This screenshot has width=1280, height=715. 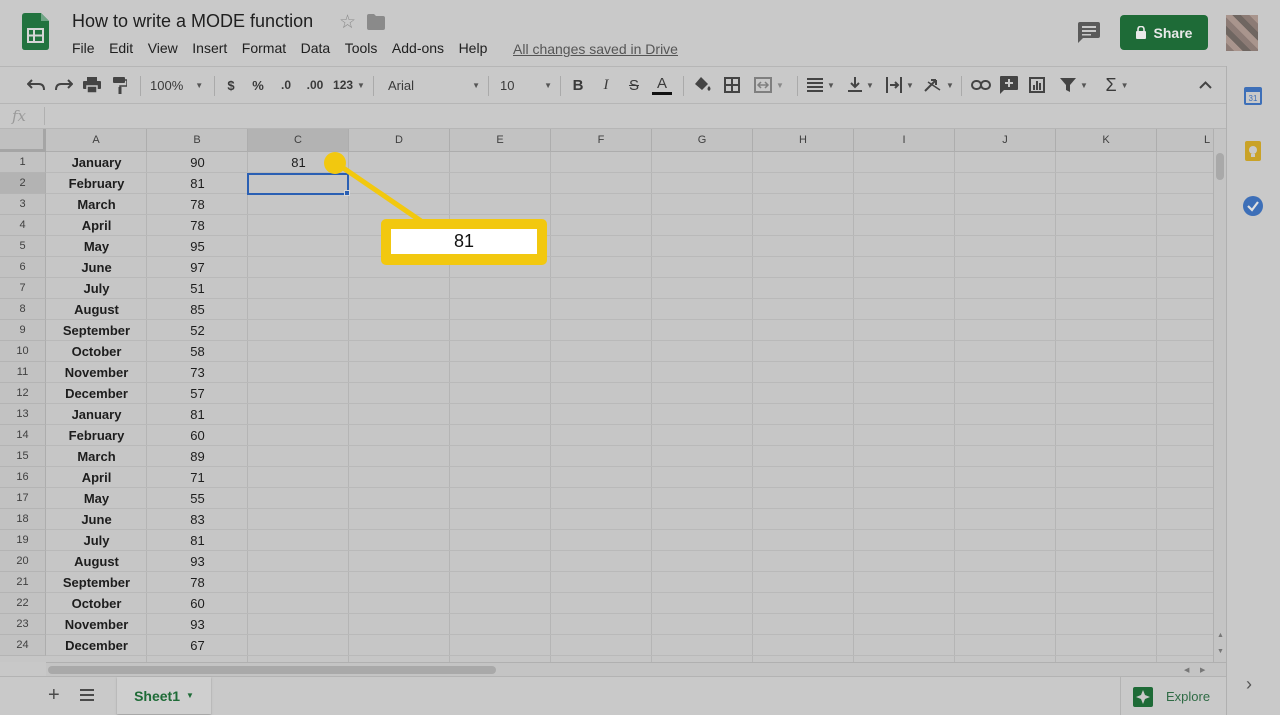 What do you see at coordinates (121, 50) in the screenshot?
I see `menu-edit: Edit` at bounding box center [121, 50].